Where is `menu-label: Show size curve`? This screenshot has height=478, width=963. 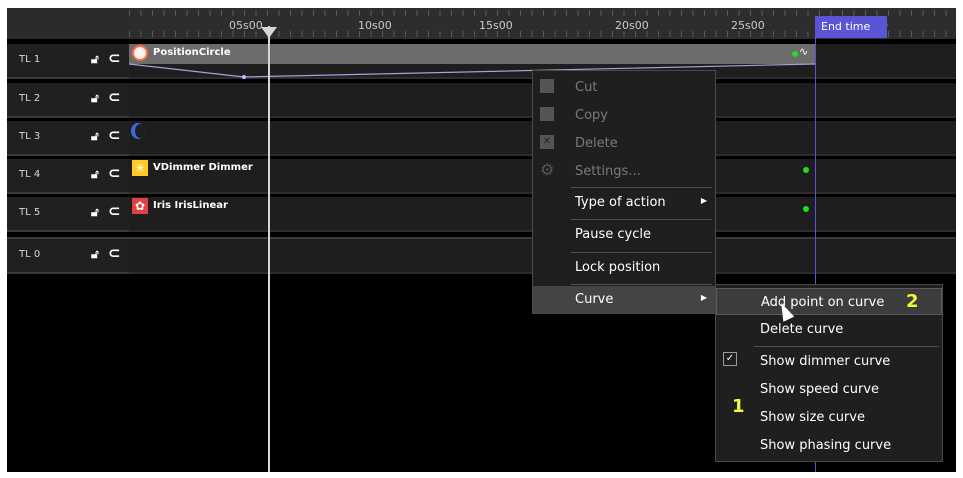 menu-label: Show size curve is located at coordinates (812, 417).